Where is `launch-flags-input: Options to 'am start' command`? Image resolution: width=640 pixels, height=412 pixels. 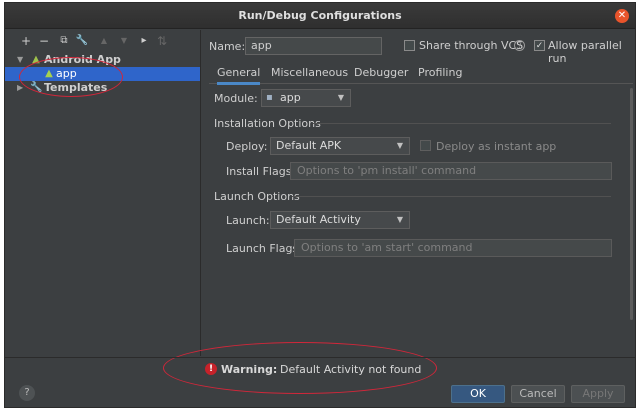 launch-flags-input: Options to 'am start' command is located at coordinates (453, 248).